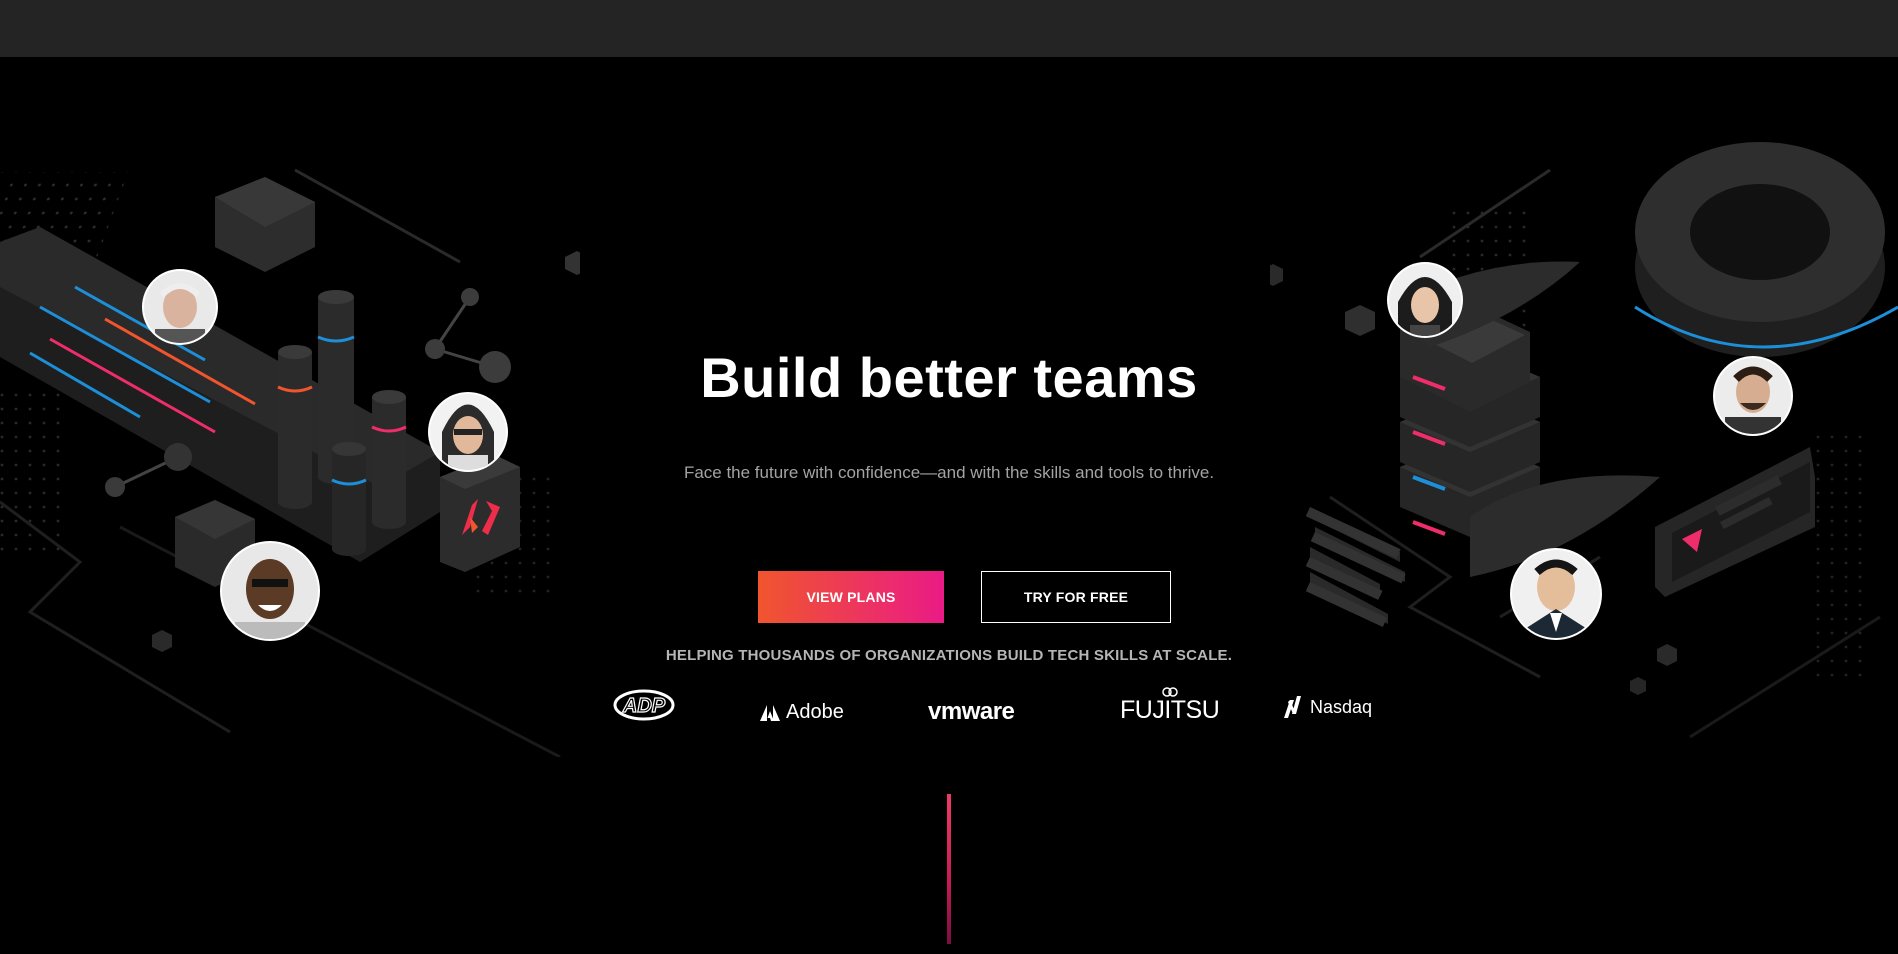  I want to click on nasdaq-wordmark: Nasdaq, so click(1341, 706).